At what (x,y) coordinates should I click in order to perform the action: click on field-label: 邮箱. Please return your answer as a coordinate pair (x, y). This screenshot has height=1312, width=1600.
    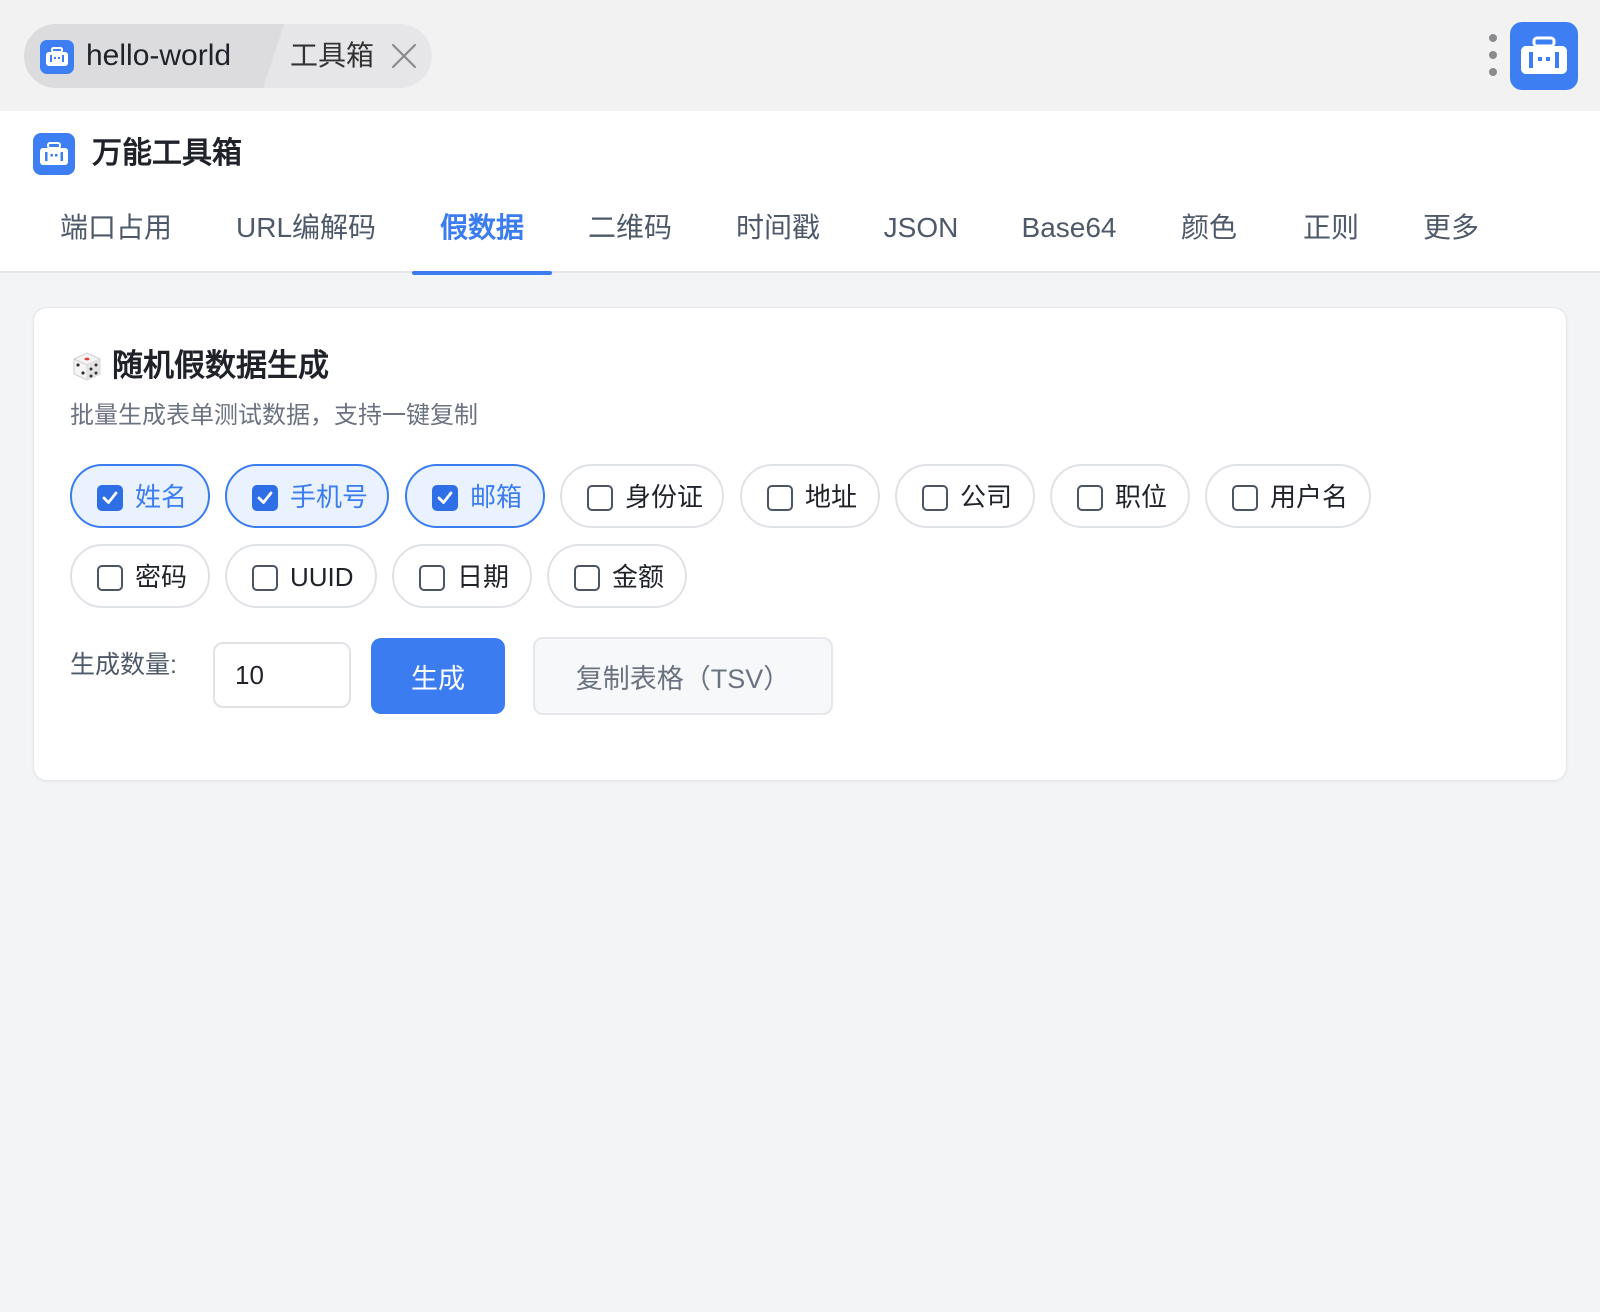
    Looking at the image, I should click on (496, 497).